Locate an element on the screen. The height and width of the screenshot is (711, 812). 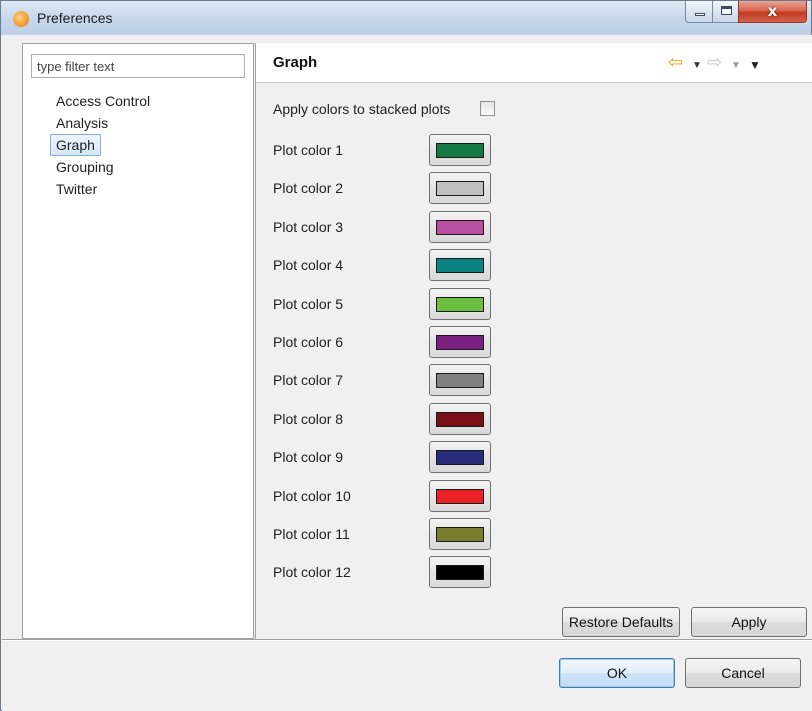
plot-color-label: Plot color 11 is located at coordinates (311, 534).